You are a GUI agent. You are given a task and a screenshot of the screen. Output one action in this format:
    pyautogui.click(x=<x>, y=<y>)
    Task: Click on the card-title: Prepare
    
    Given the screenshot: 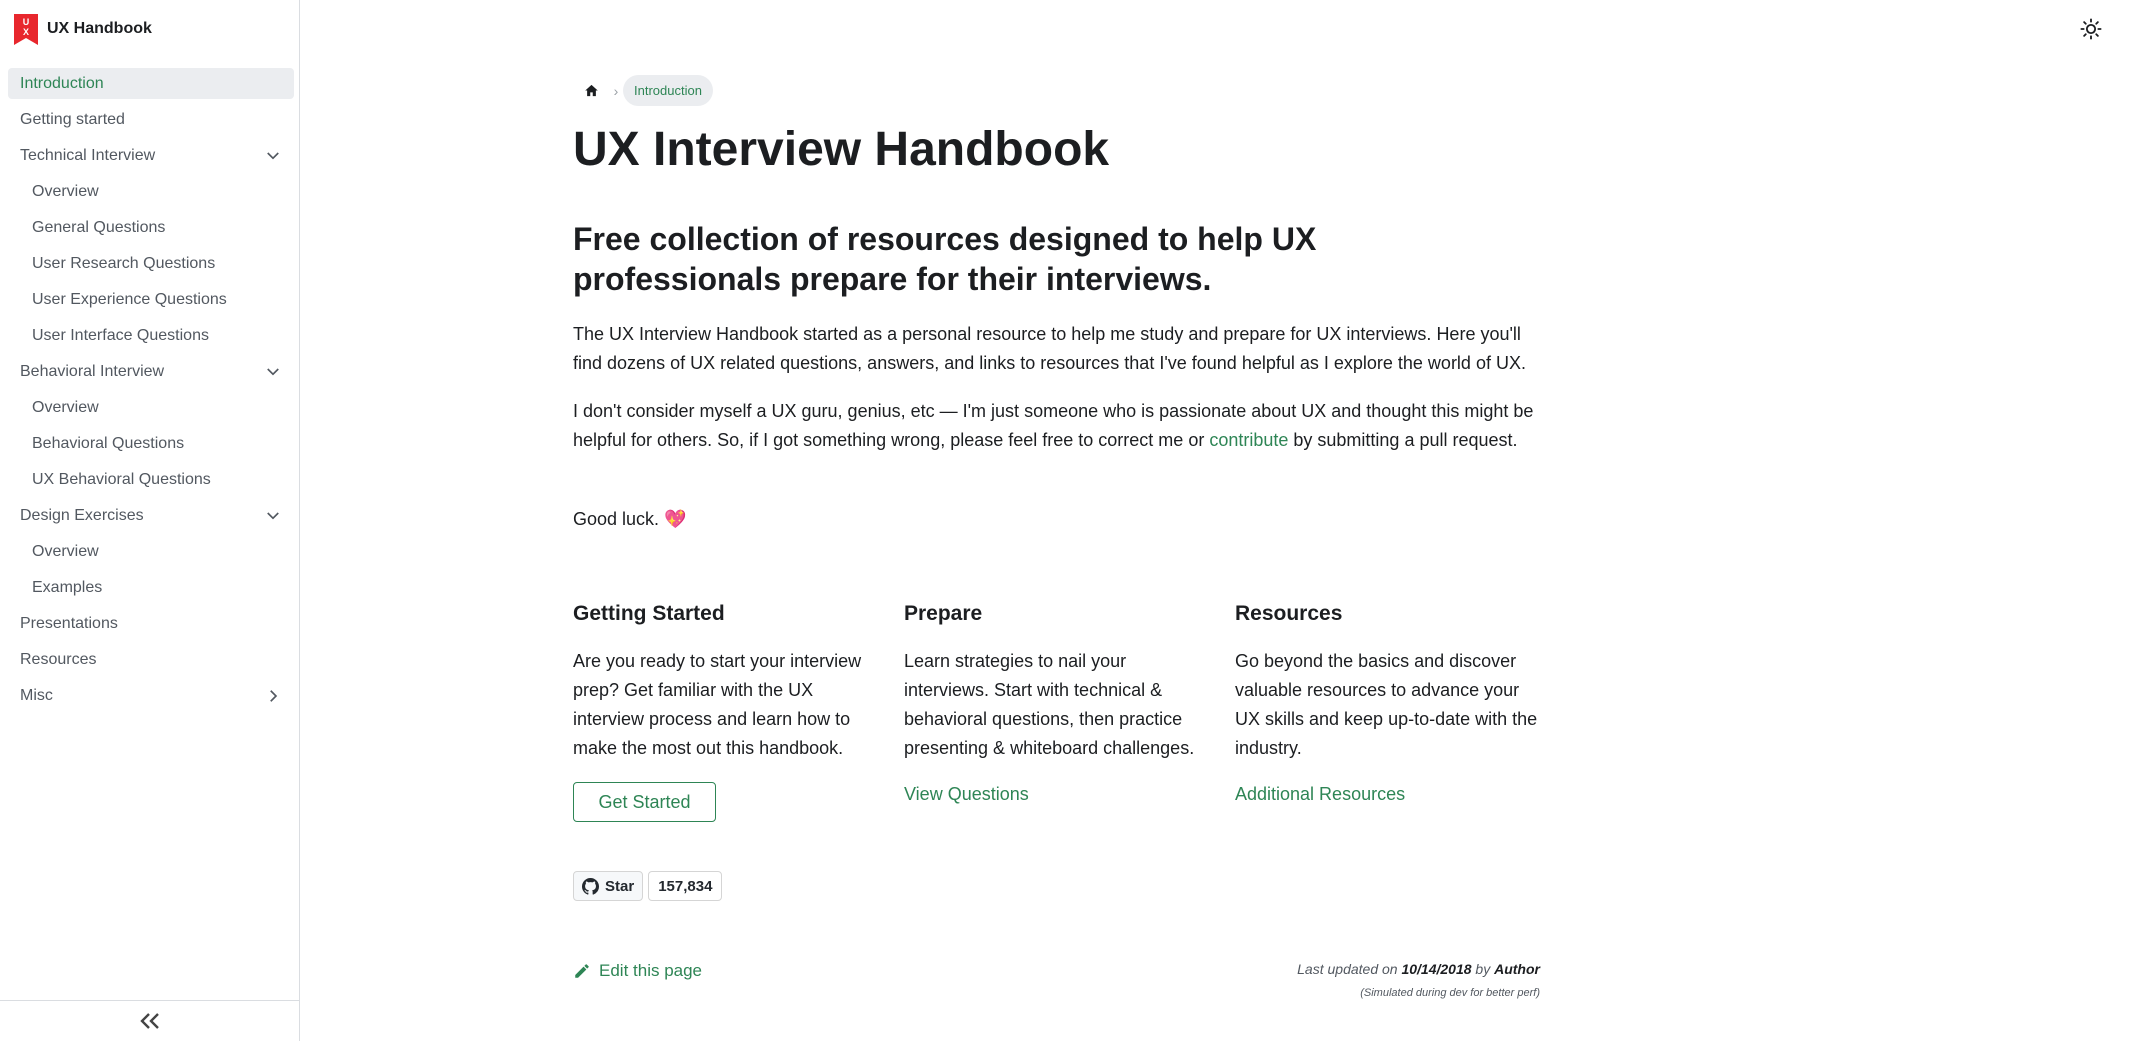 What is the action you would take?
    pyautogui.click(x=943, y=613)
    